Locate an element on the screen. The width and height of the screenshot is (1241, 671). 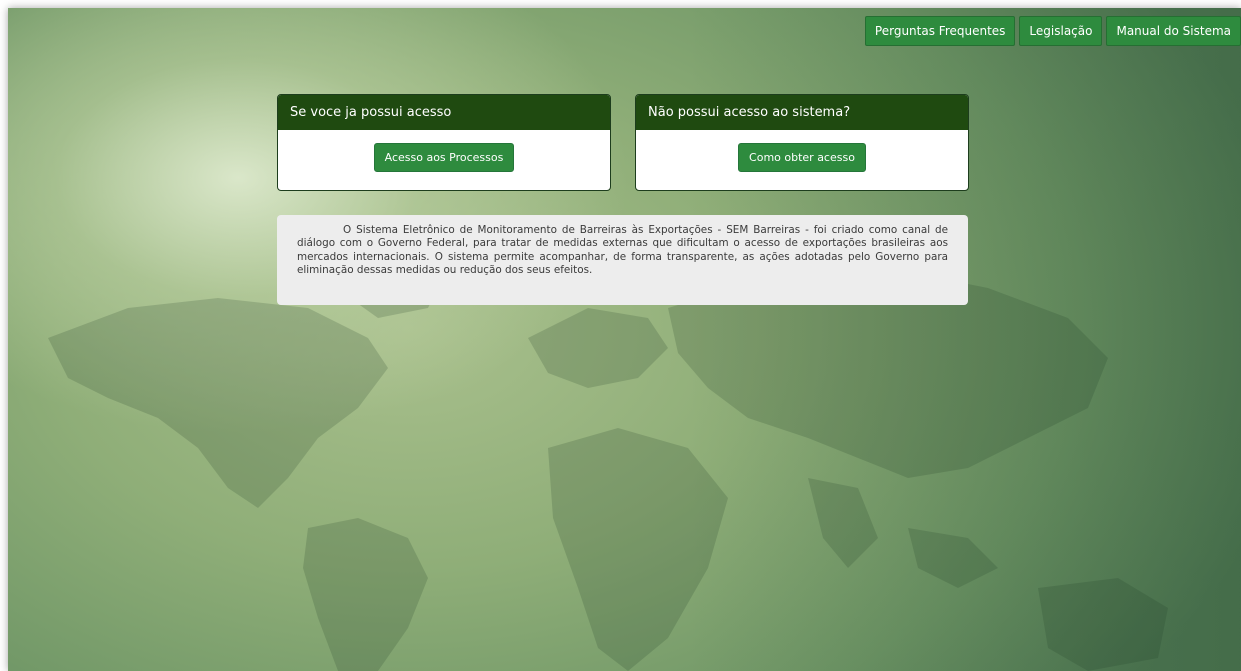
existing-access-body: Acesso aos Processos is located at coordinates (444, 151).